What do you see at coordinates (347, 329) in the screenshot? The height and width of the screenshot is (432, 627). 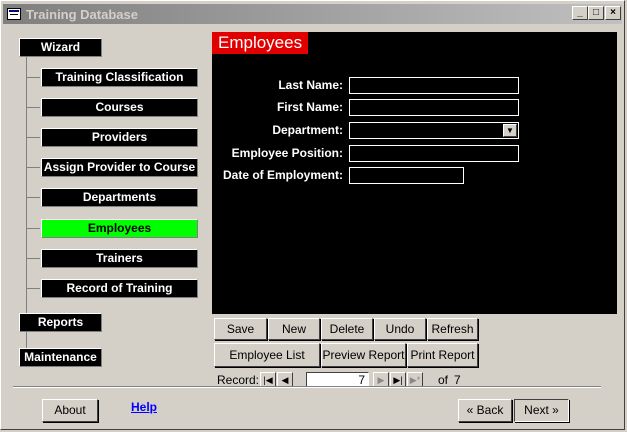 I see `delete-button: Delete` at bounding box center [347, 329].